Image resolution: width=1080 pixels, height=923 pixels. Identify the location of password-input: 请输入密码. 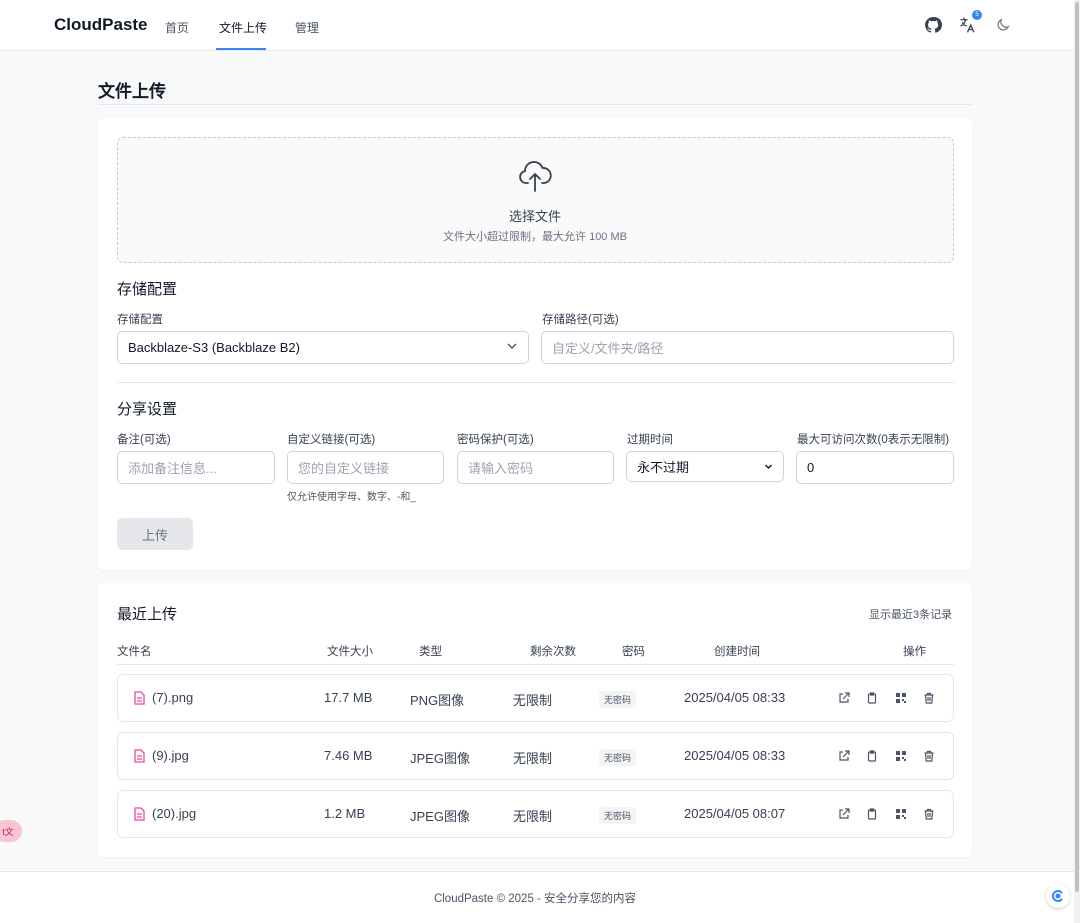
(535, 467).